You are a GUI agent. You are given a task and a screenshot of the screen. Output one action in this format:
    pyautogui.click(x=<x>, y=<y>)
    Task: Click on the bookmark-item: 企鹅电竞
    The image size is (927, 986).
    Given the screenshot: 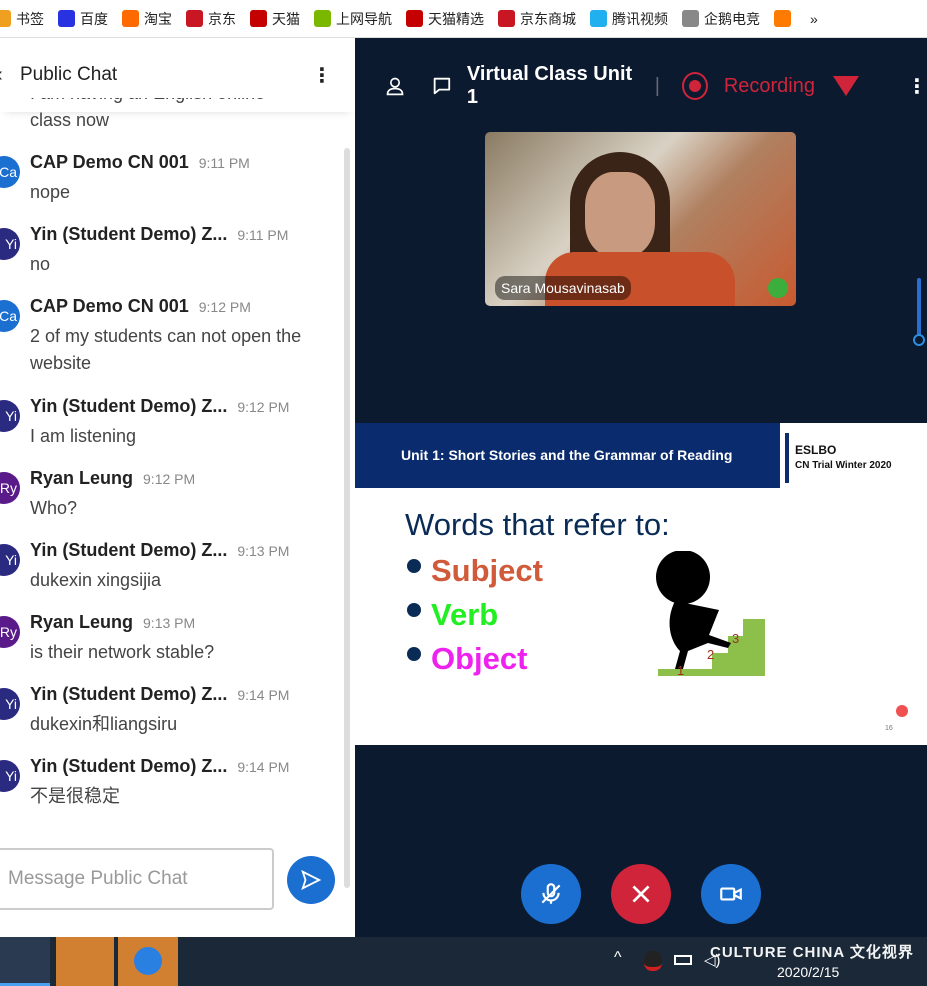 What is the action you would take?
    pyautogui.click(x=721, y=19)
    